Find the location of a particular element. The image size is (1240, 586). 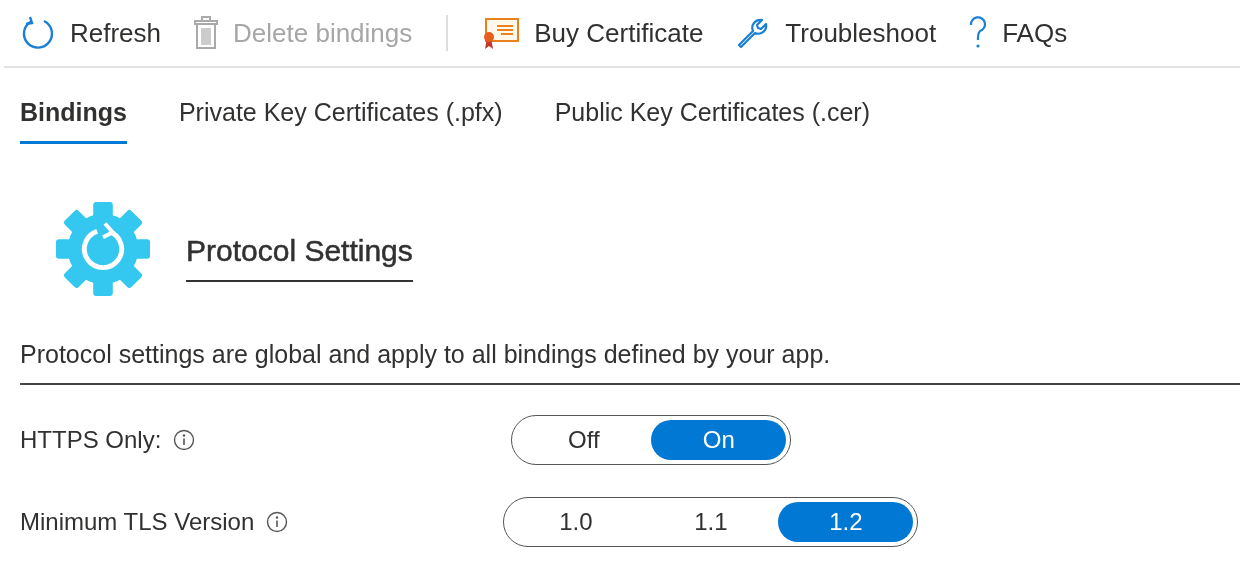

toggle-option: On is located at coordinates (719, 440).